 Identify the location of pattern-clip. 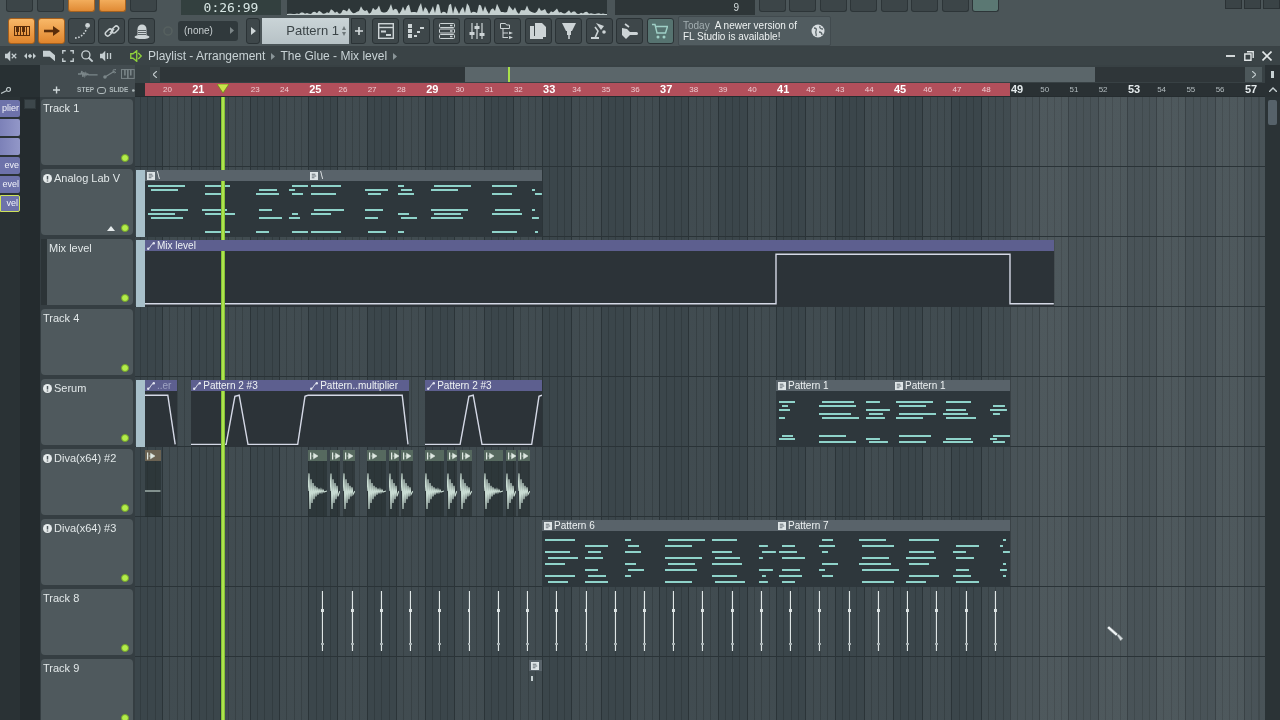
(535, 670).